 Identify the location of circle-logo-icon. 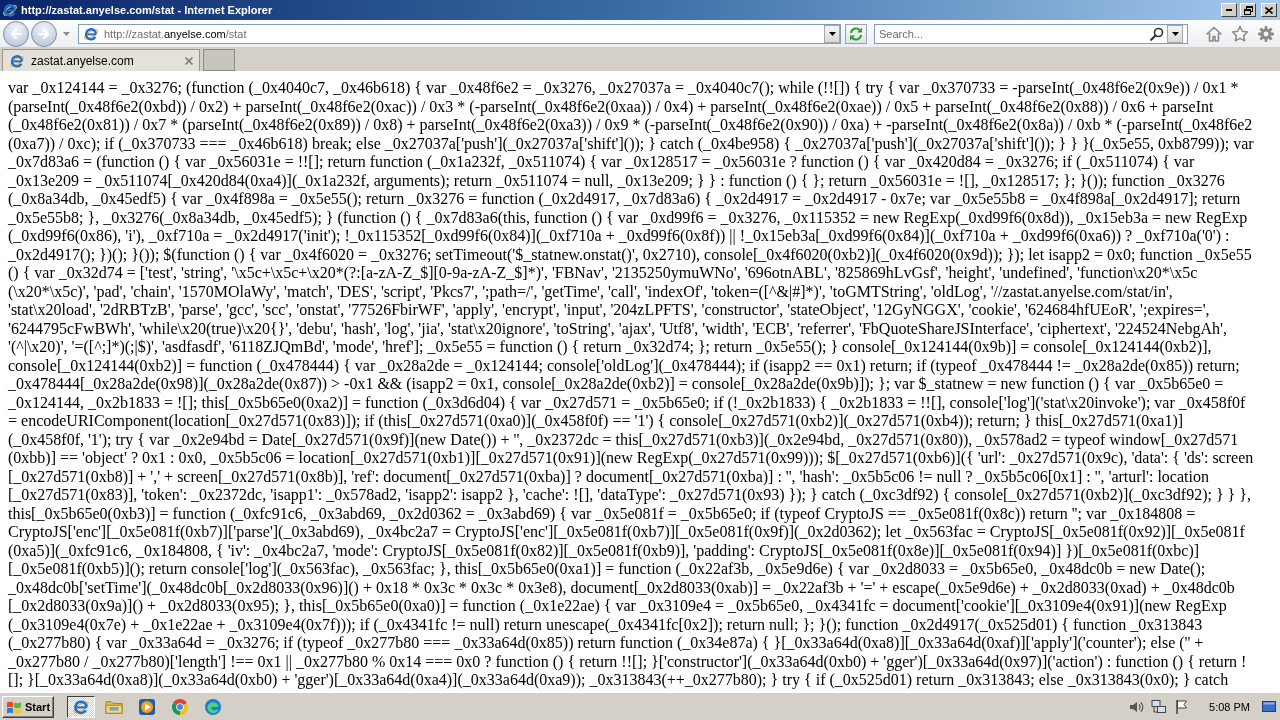
(180, 706).